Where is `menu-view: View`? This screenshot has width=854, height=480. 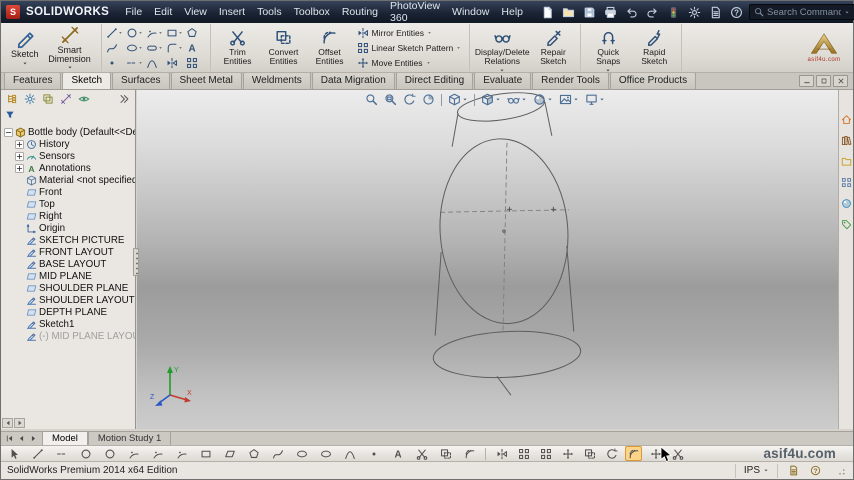 menu-view: View is located at coordinates (195, 12).